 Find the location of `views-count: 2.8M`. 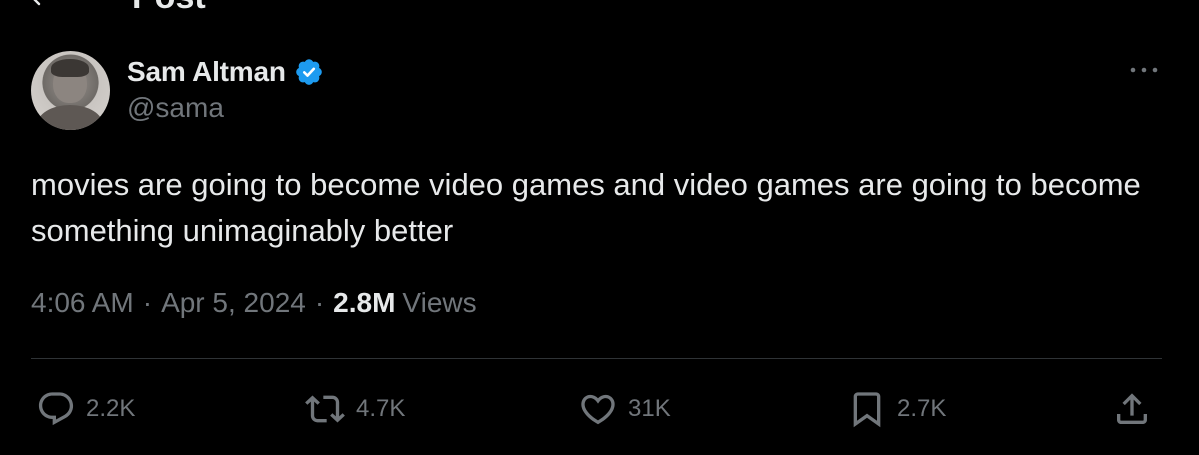

views-count: 2.8M is located at coordinates (364, 303).